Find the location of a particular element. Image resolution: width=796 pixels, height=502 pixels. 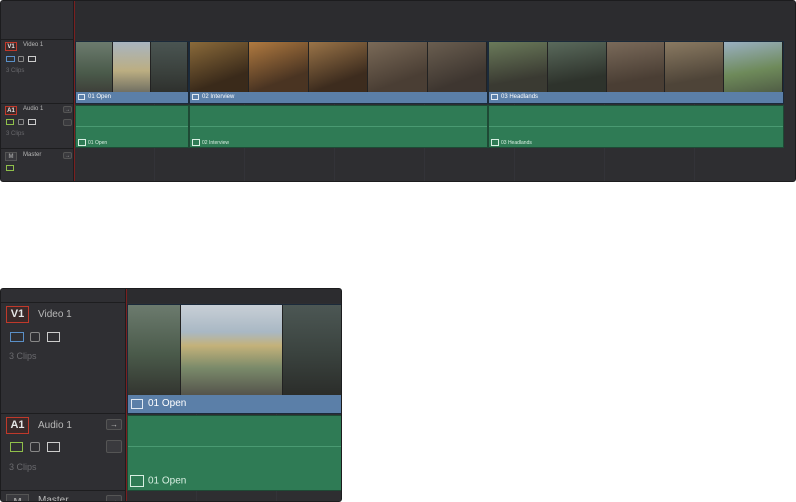

audio-clip: 02 Interview is located at coordinates (338, 126).